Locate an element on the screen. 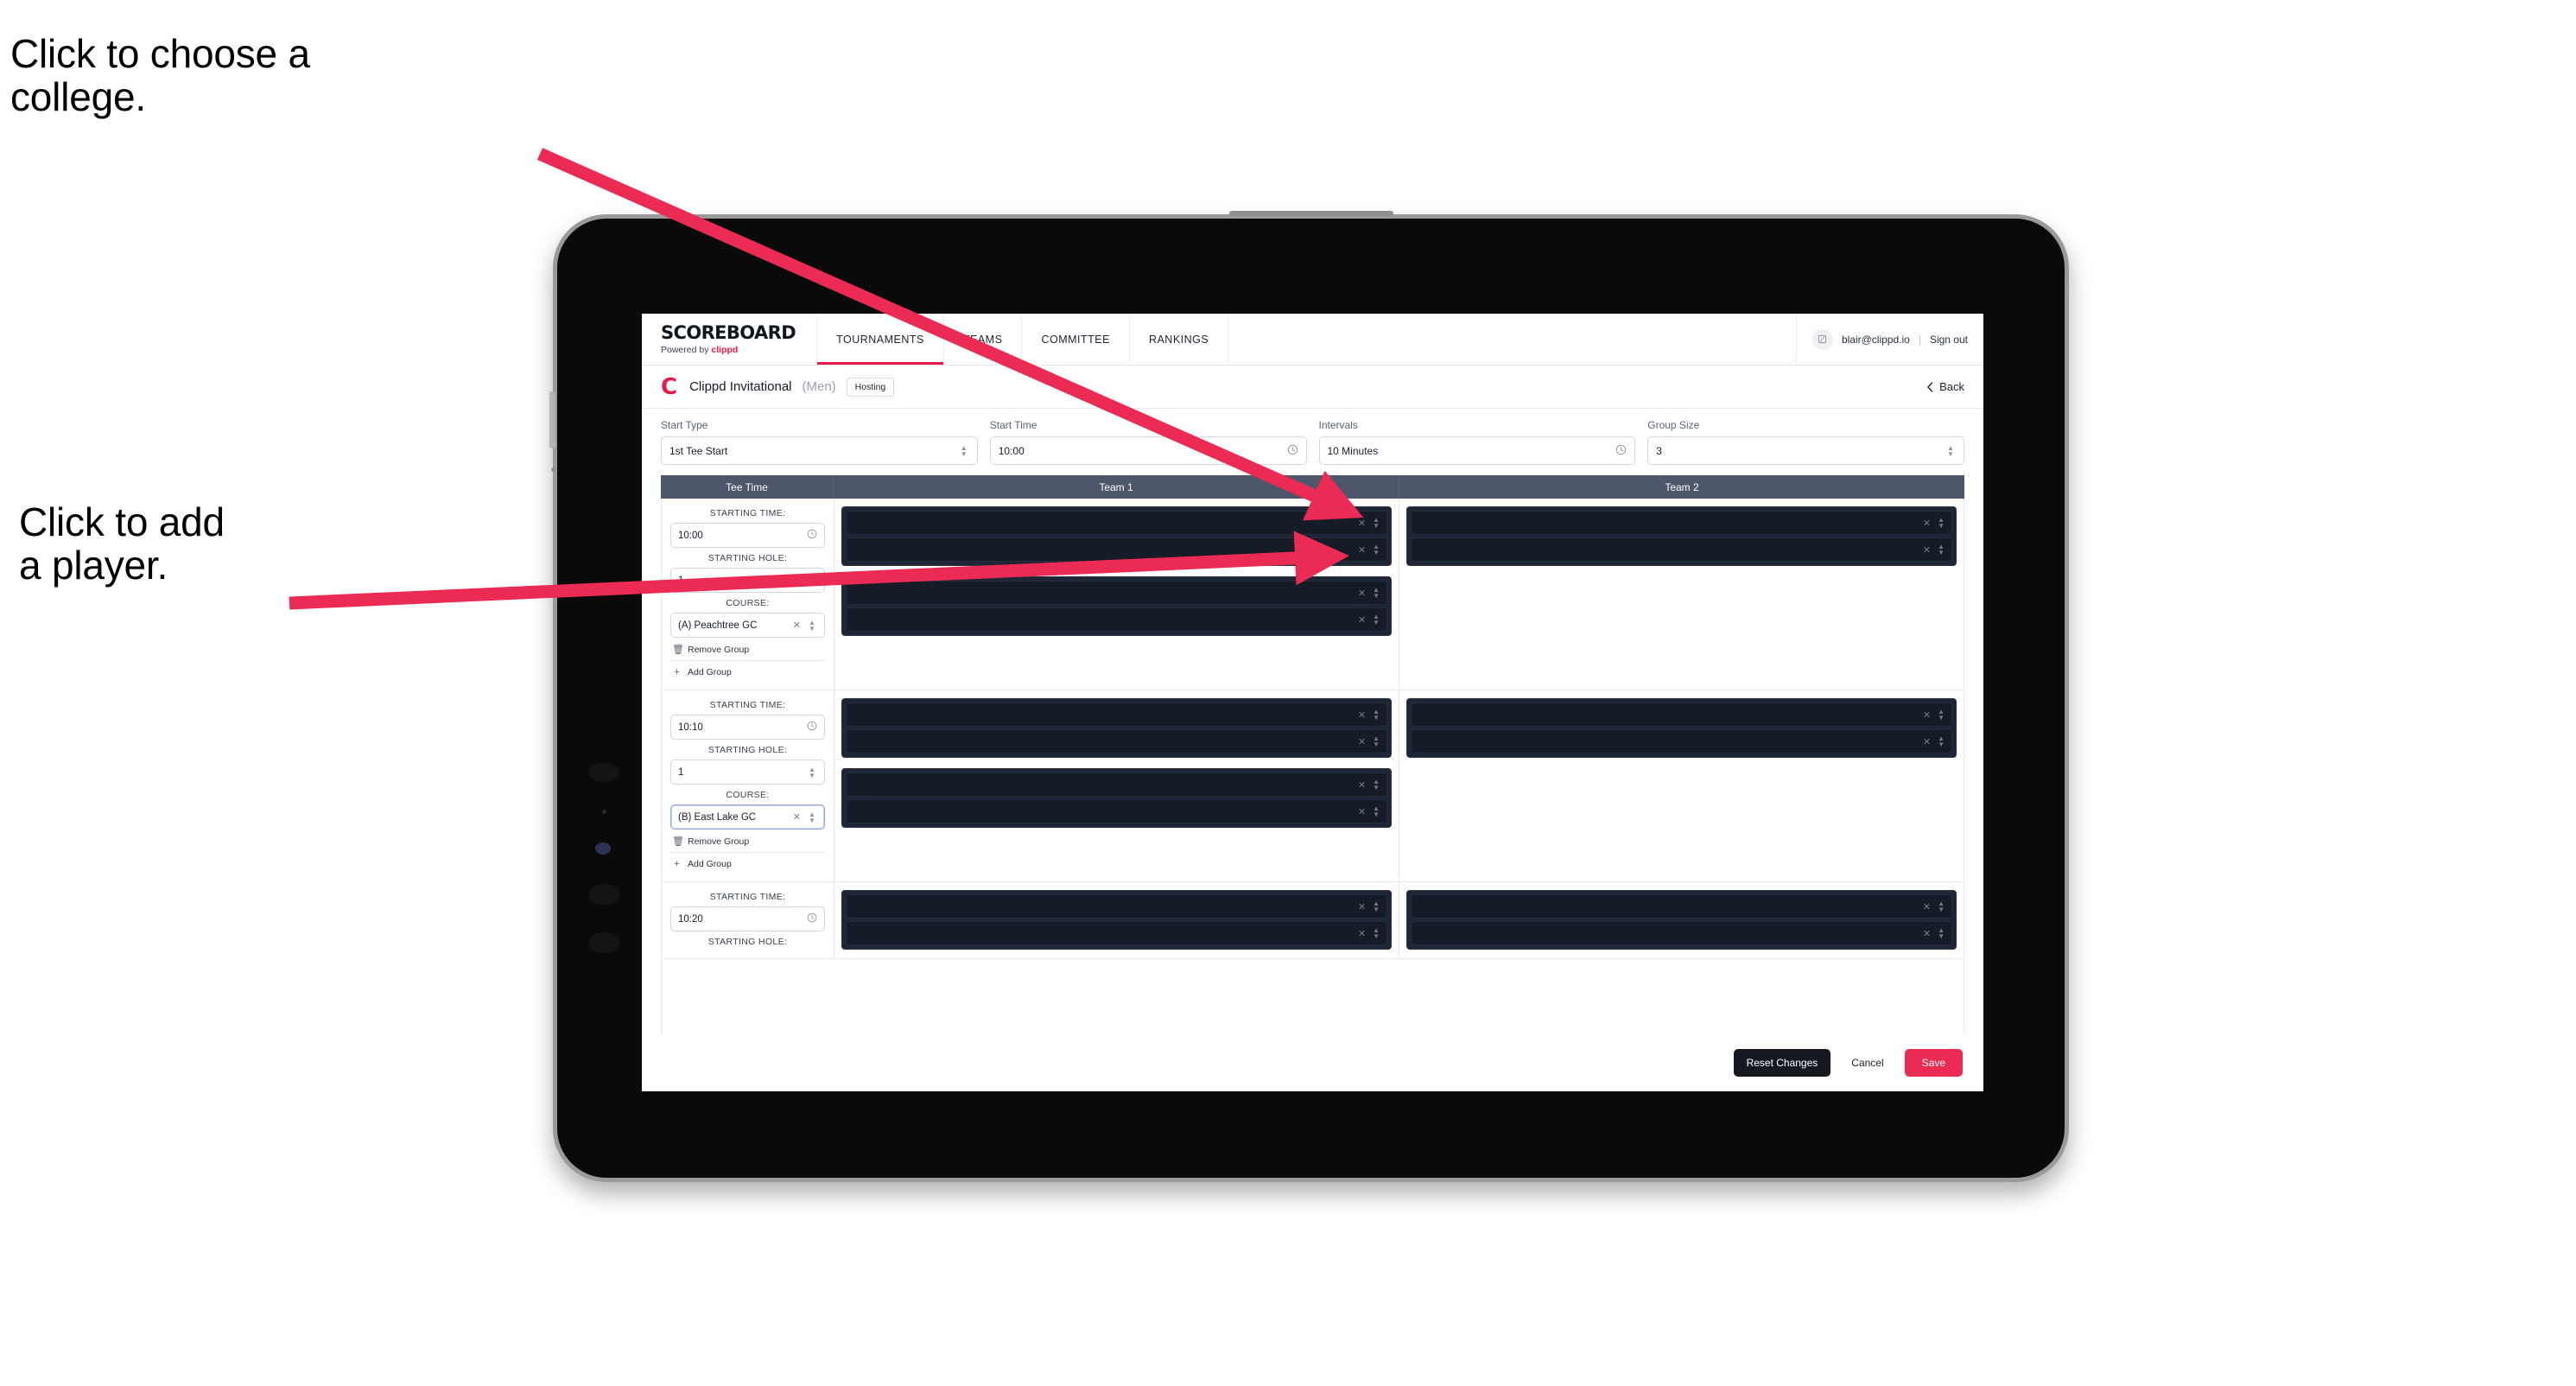  sign-out-button: Sign out is located at coordinates (1949, 340).